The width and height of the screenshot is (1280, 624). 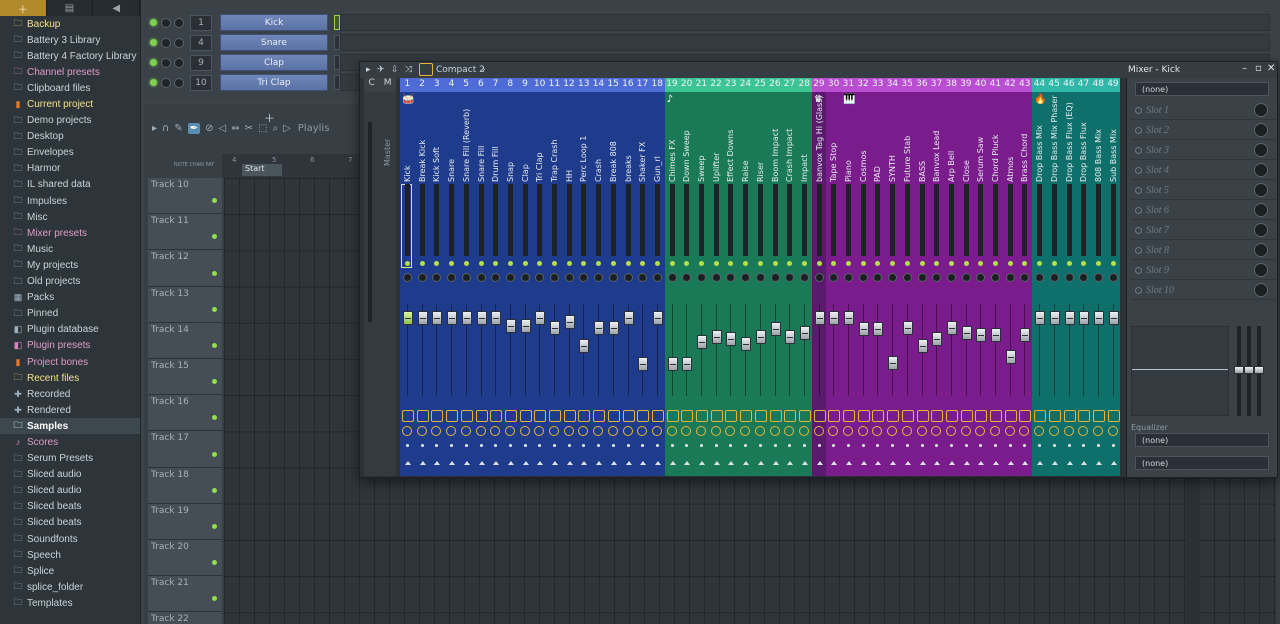 What do you see at coordinates (274, 22) in the screenshot?
I see `channel-name-button: Kick` at bounding box center [274, 22].